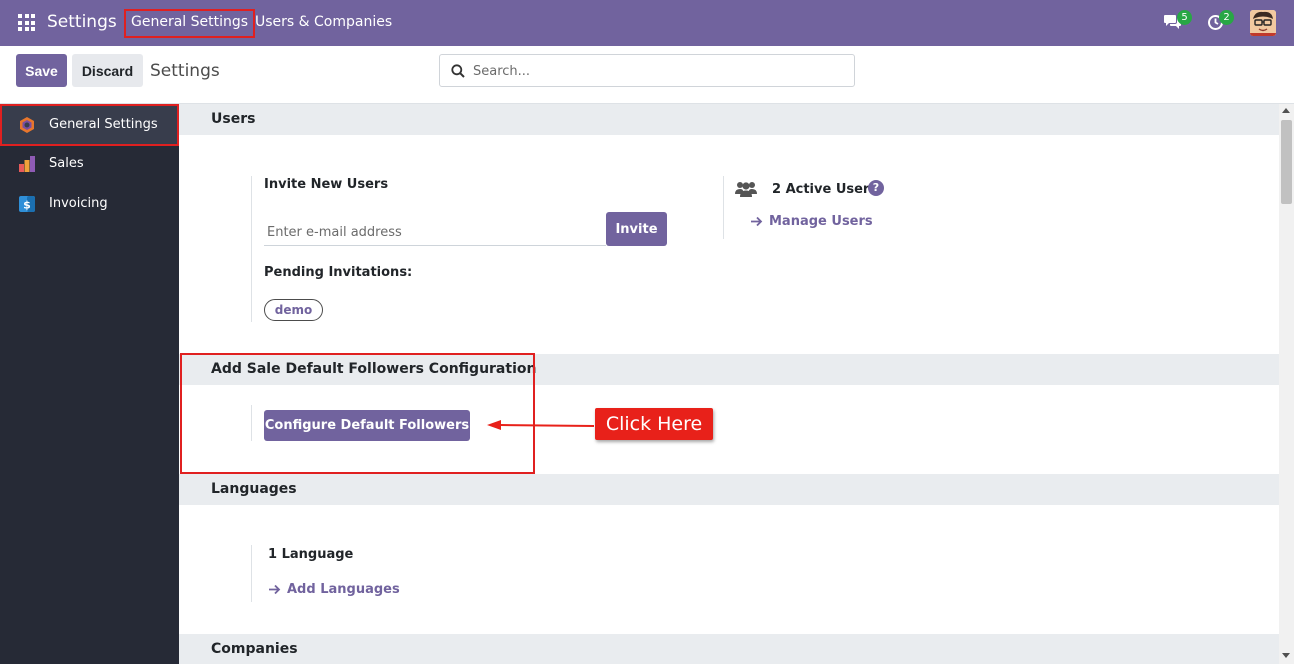 The width and height of the screenshot is (1294, 664). I want to click on pending-invitation-tag: demo, so click(293, 310).